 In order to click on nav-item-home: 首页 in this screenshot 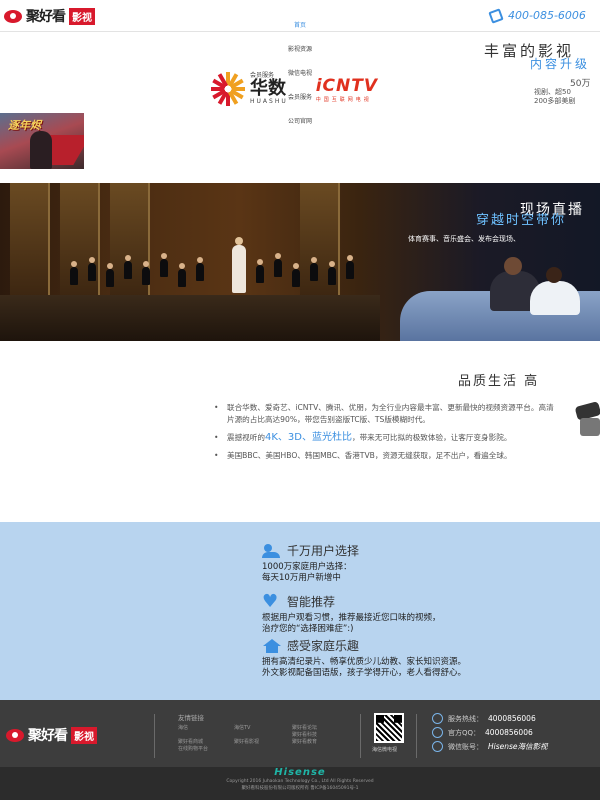, I will do `click(300, 26)`.